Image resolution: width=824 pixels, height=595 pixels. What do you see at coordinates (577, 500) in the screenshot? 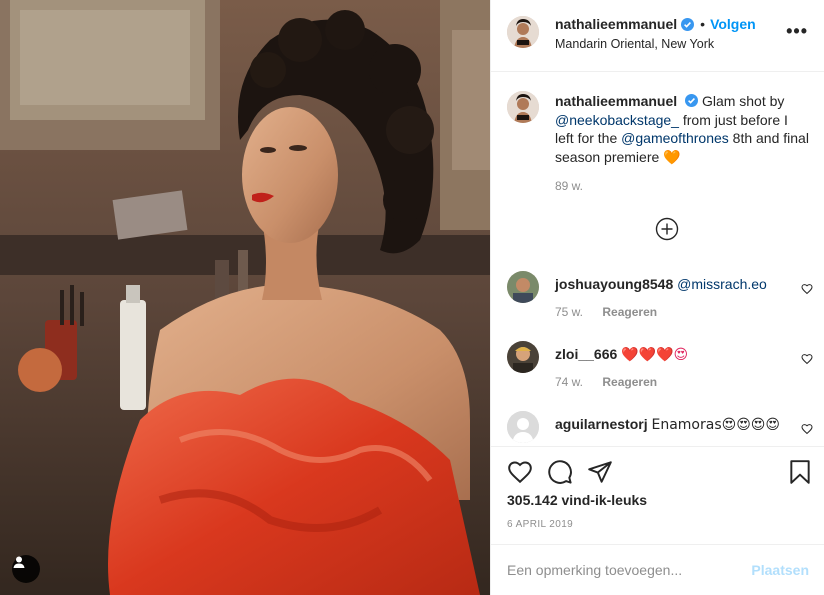
I see `likes-count: 305.142 vind-ik-leuks` at bounding box center [577, 500].